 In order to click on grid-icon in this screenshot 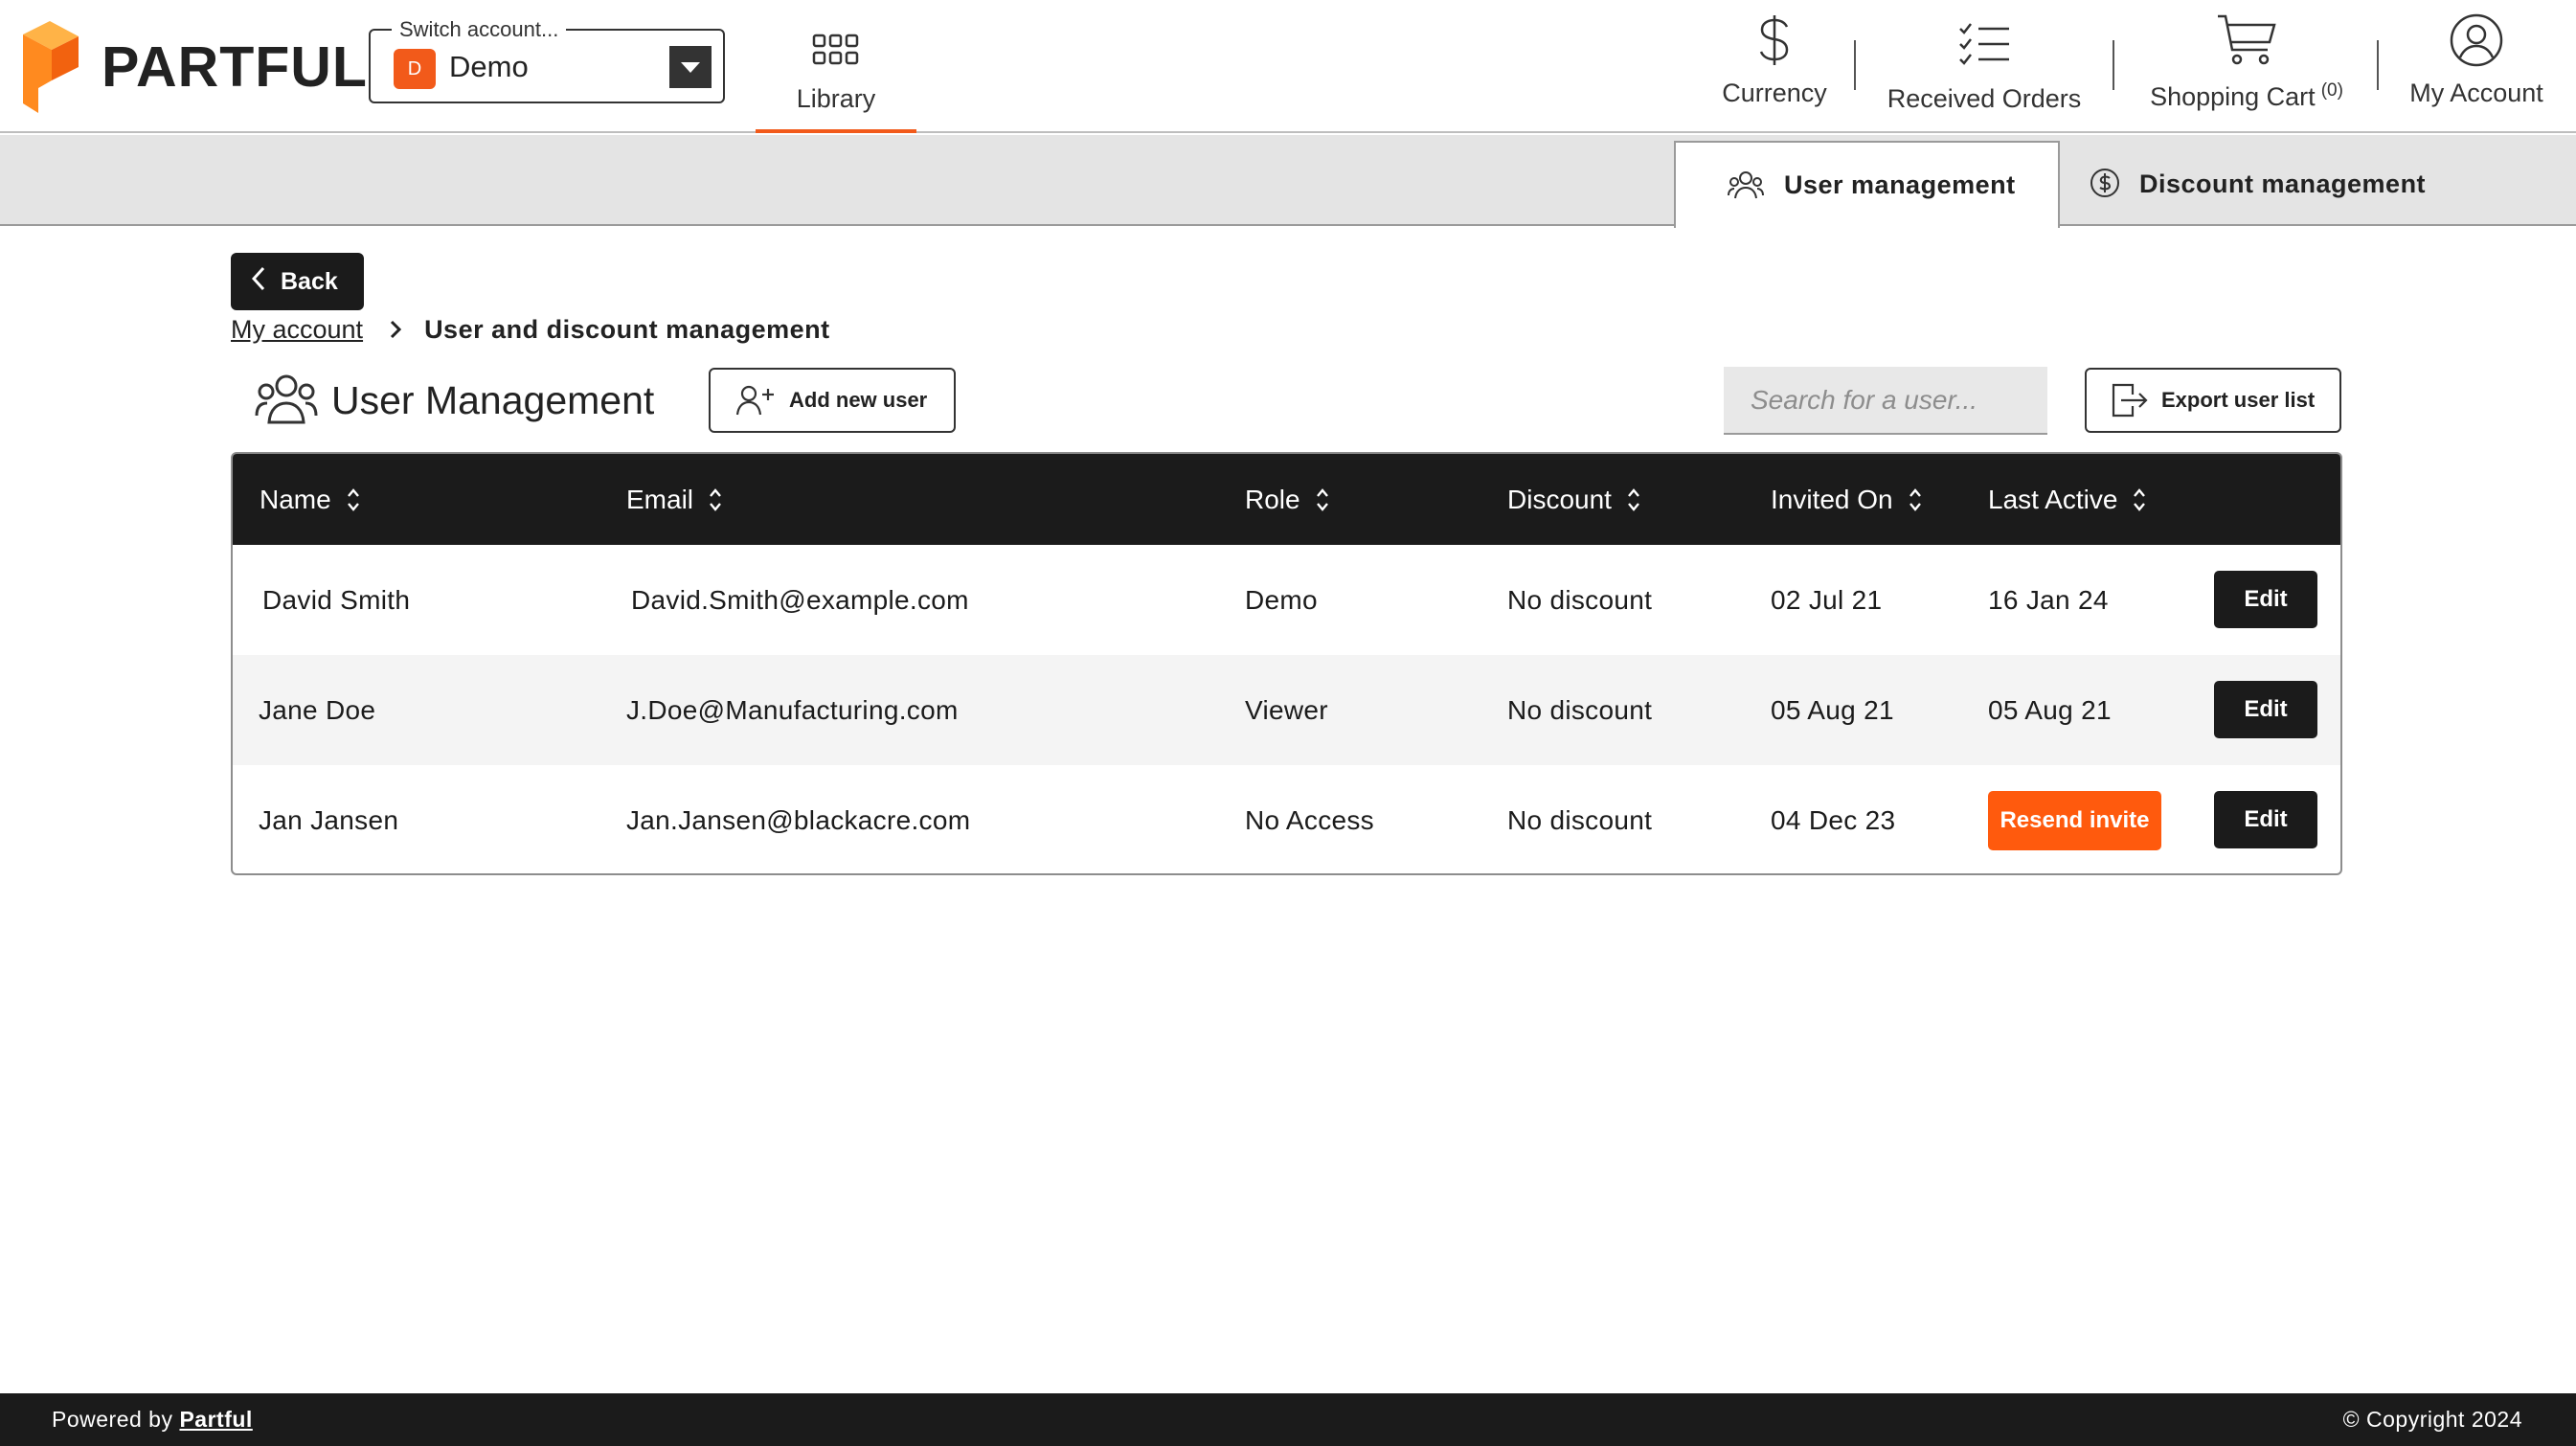, I will do `click(836, 41)`.